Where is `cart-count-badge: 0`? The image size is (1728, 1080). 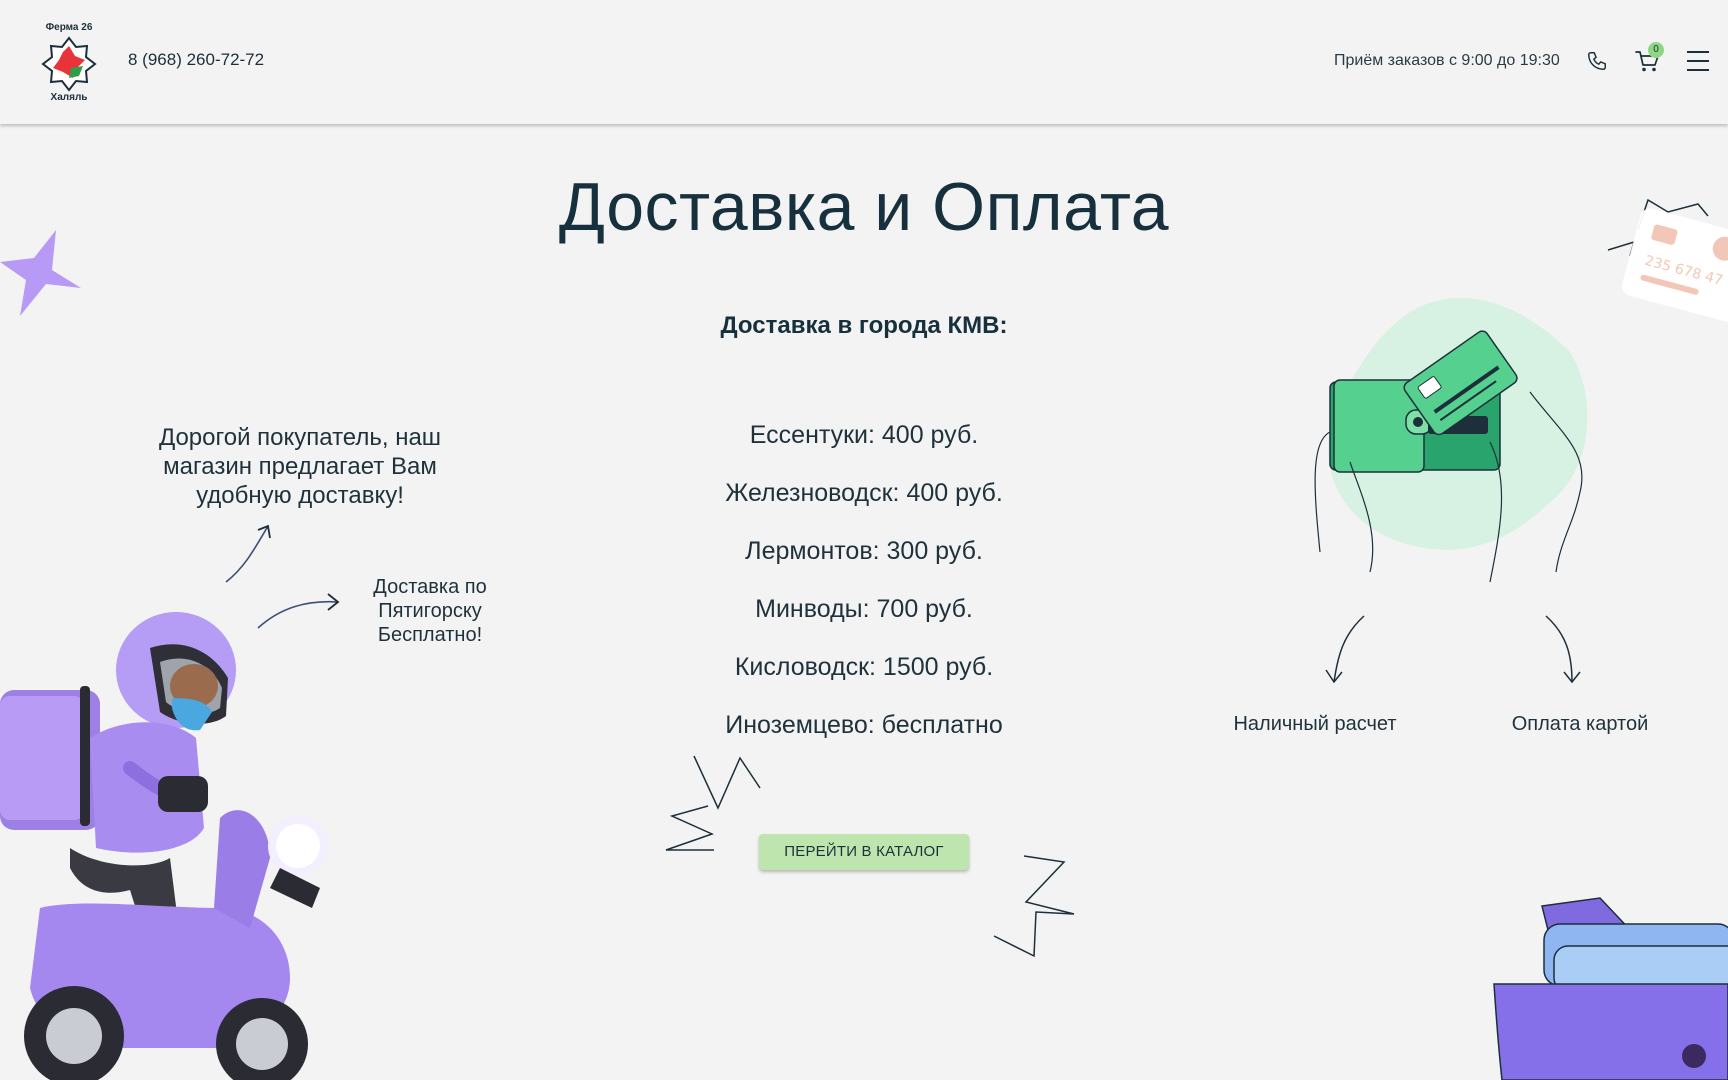
cart-count-badge: 0 is located at coordinates (1656, 50).